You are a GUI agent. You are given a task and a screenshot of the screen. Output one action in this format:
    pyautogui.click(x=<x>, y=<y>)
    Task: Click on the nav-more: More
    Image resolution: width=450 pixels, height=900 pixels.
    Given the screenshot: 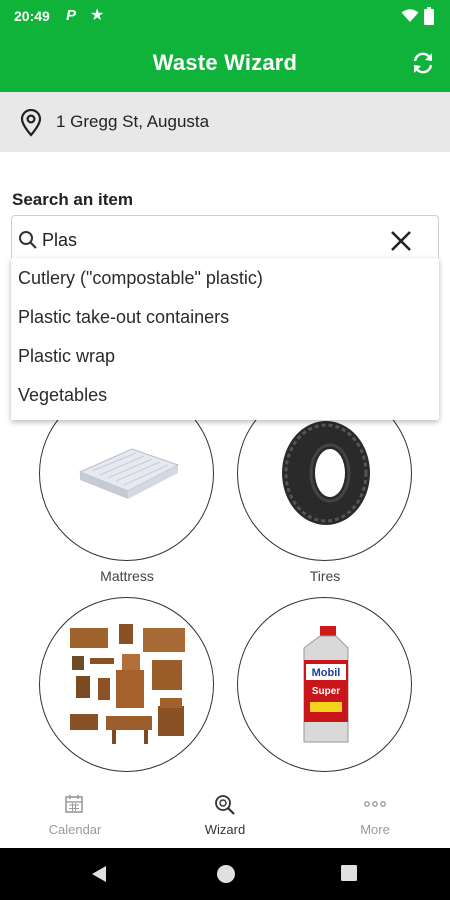 What is the action you would take?
    pyautogui.click(x=375, y=814)
    